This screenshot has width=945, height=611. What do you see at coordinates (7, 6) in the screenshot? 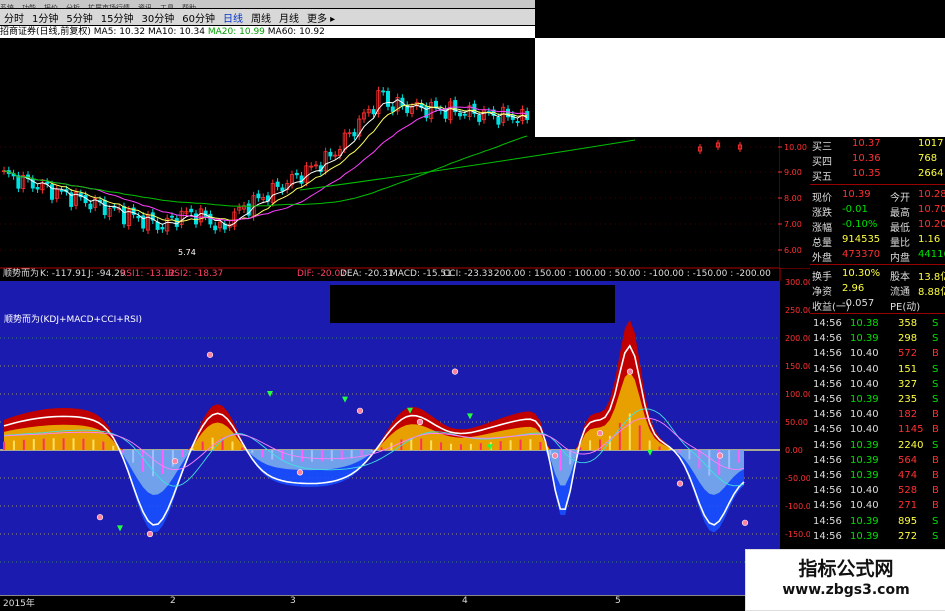
I see `menu-item: 系统` at bounding box center [7, 6].